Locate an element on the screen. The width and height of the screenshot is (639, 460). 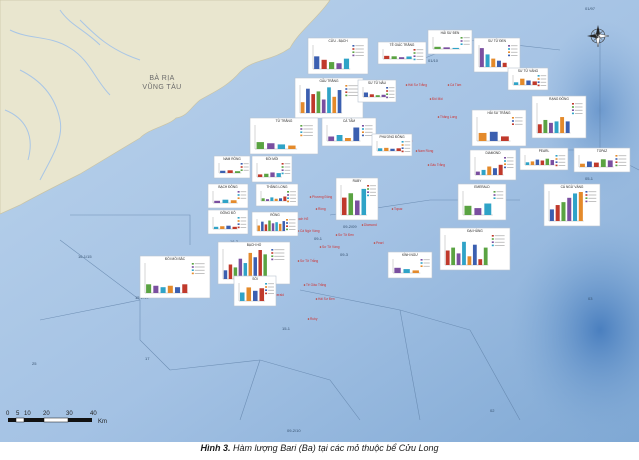
svg-text: 15-1 is located at coordinates (286, 328).